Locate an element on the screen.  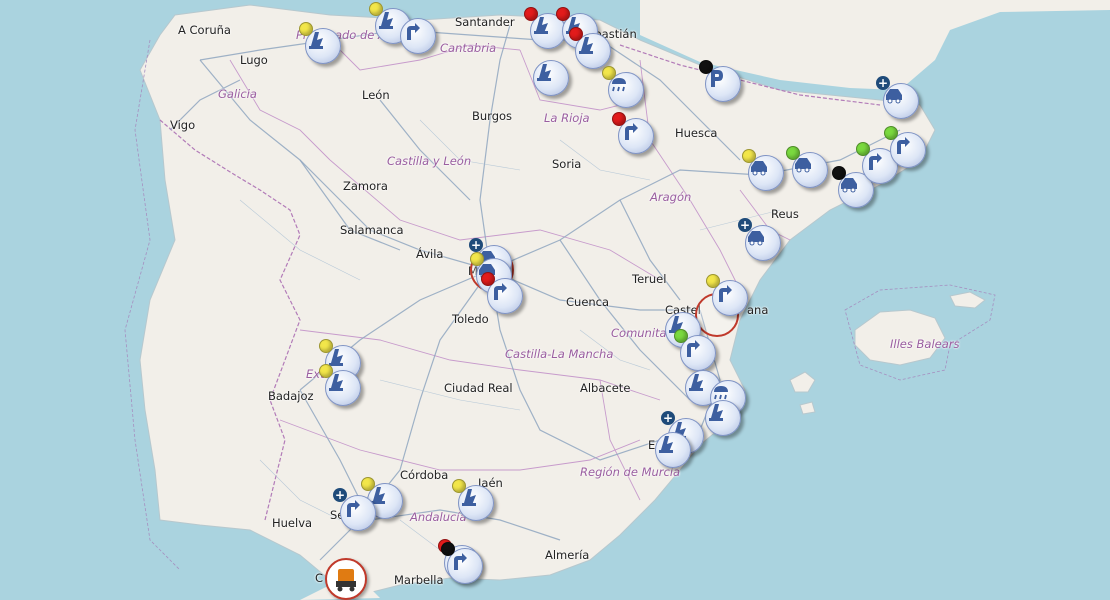
truck-icon is located at coordinates (346, 579).